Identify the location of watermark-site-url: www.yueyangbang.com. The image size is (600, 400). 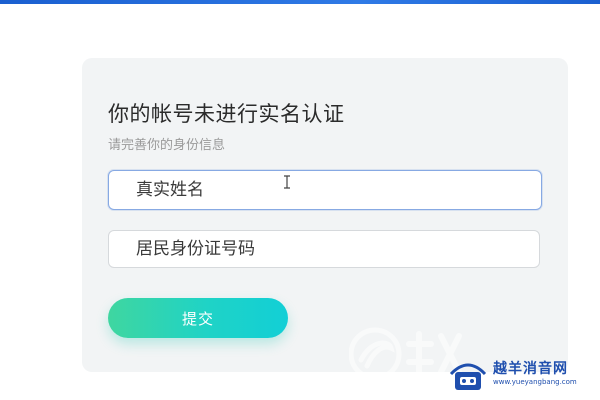
(535, 382).